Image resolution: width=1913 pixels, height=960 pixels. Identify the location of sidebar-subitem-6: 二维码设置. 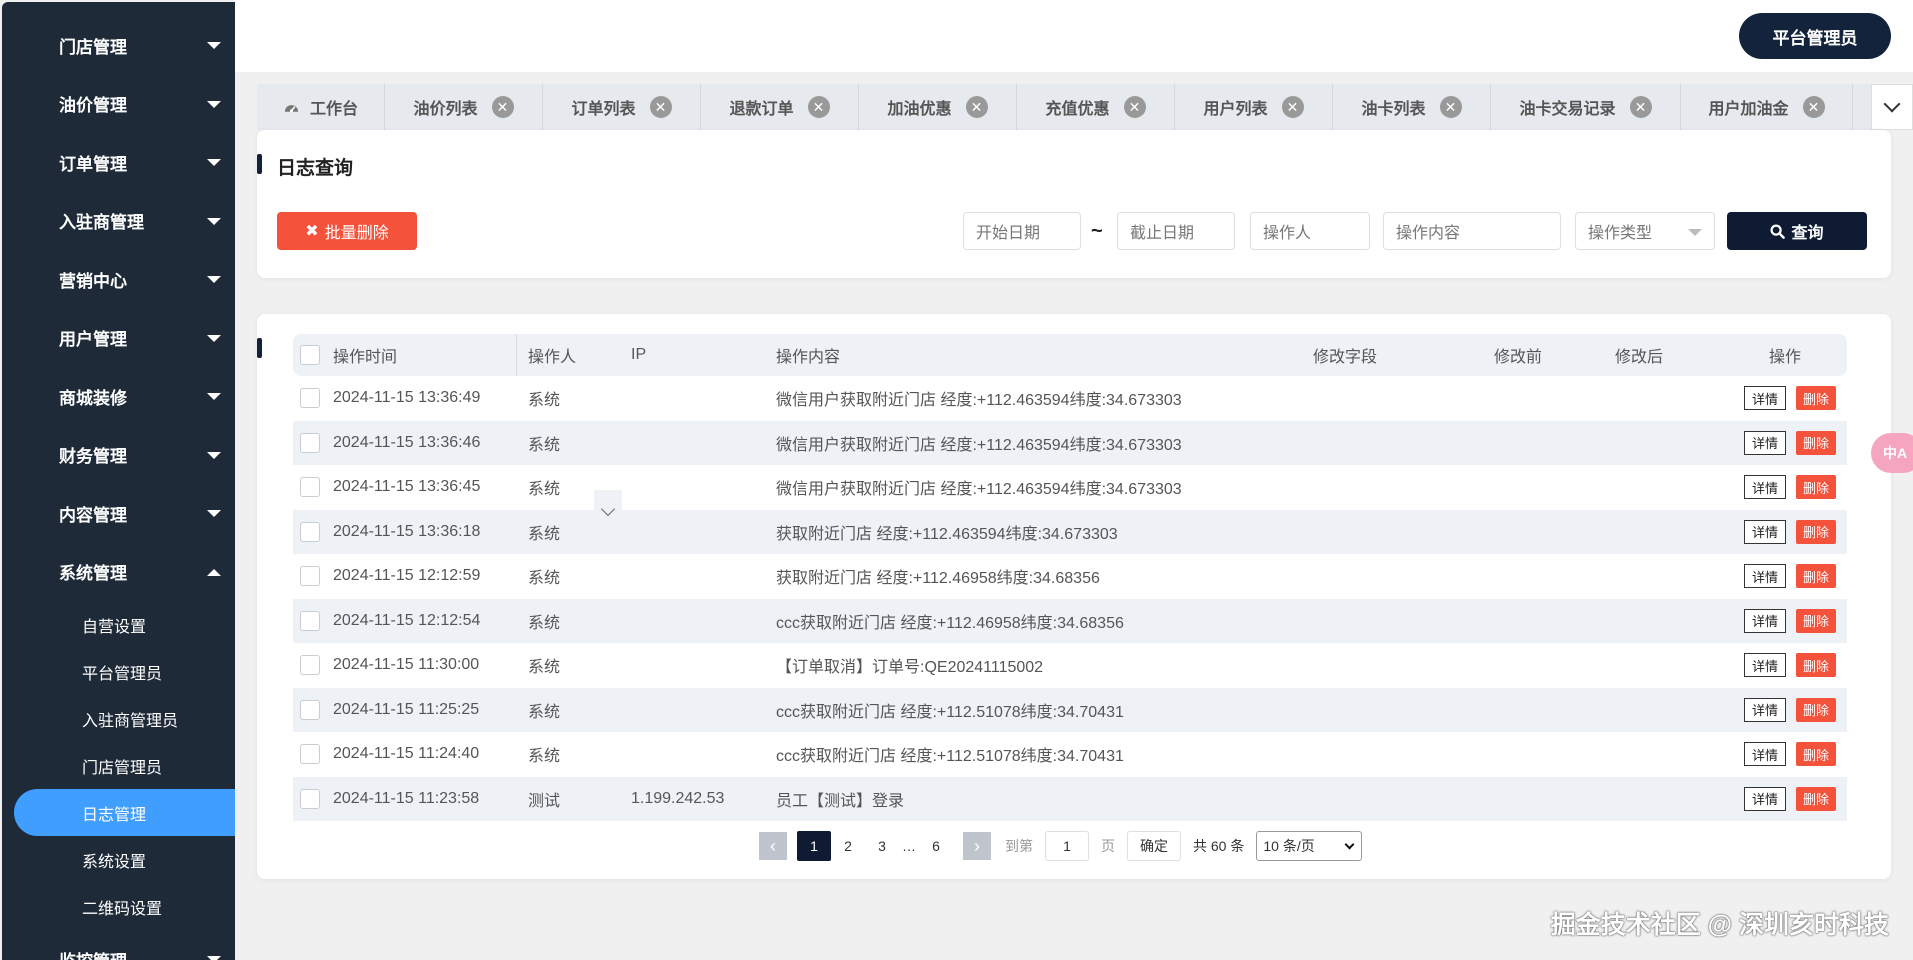
(118, 906).